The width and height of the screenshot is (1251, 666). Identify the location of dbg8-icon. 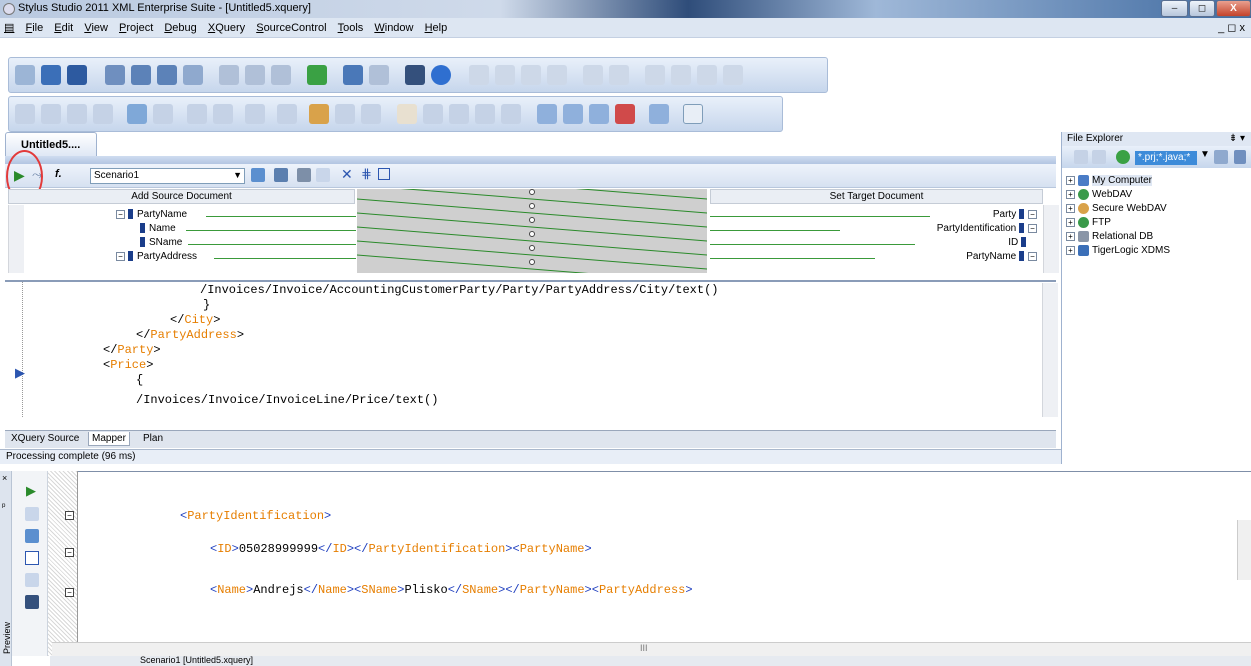
(223, 114).